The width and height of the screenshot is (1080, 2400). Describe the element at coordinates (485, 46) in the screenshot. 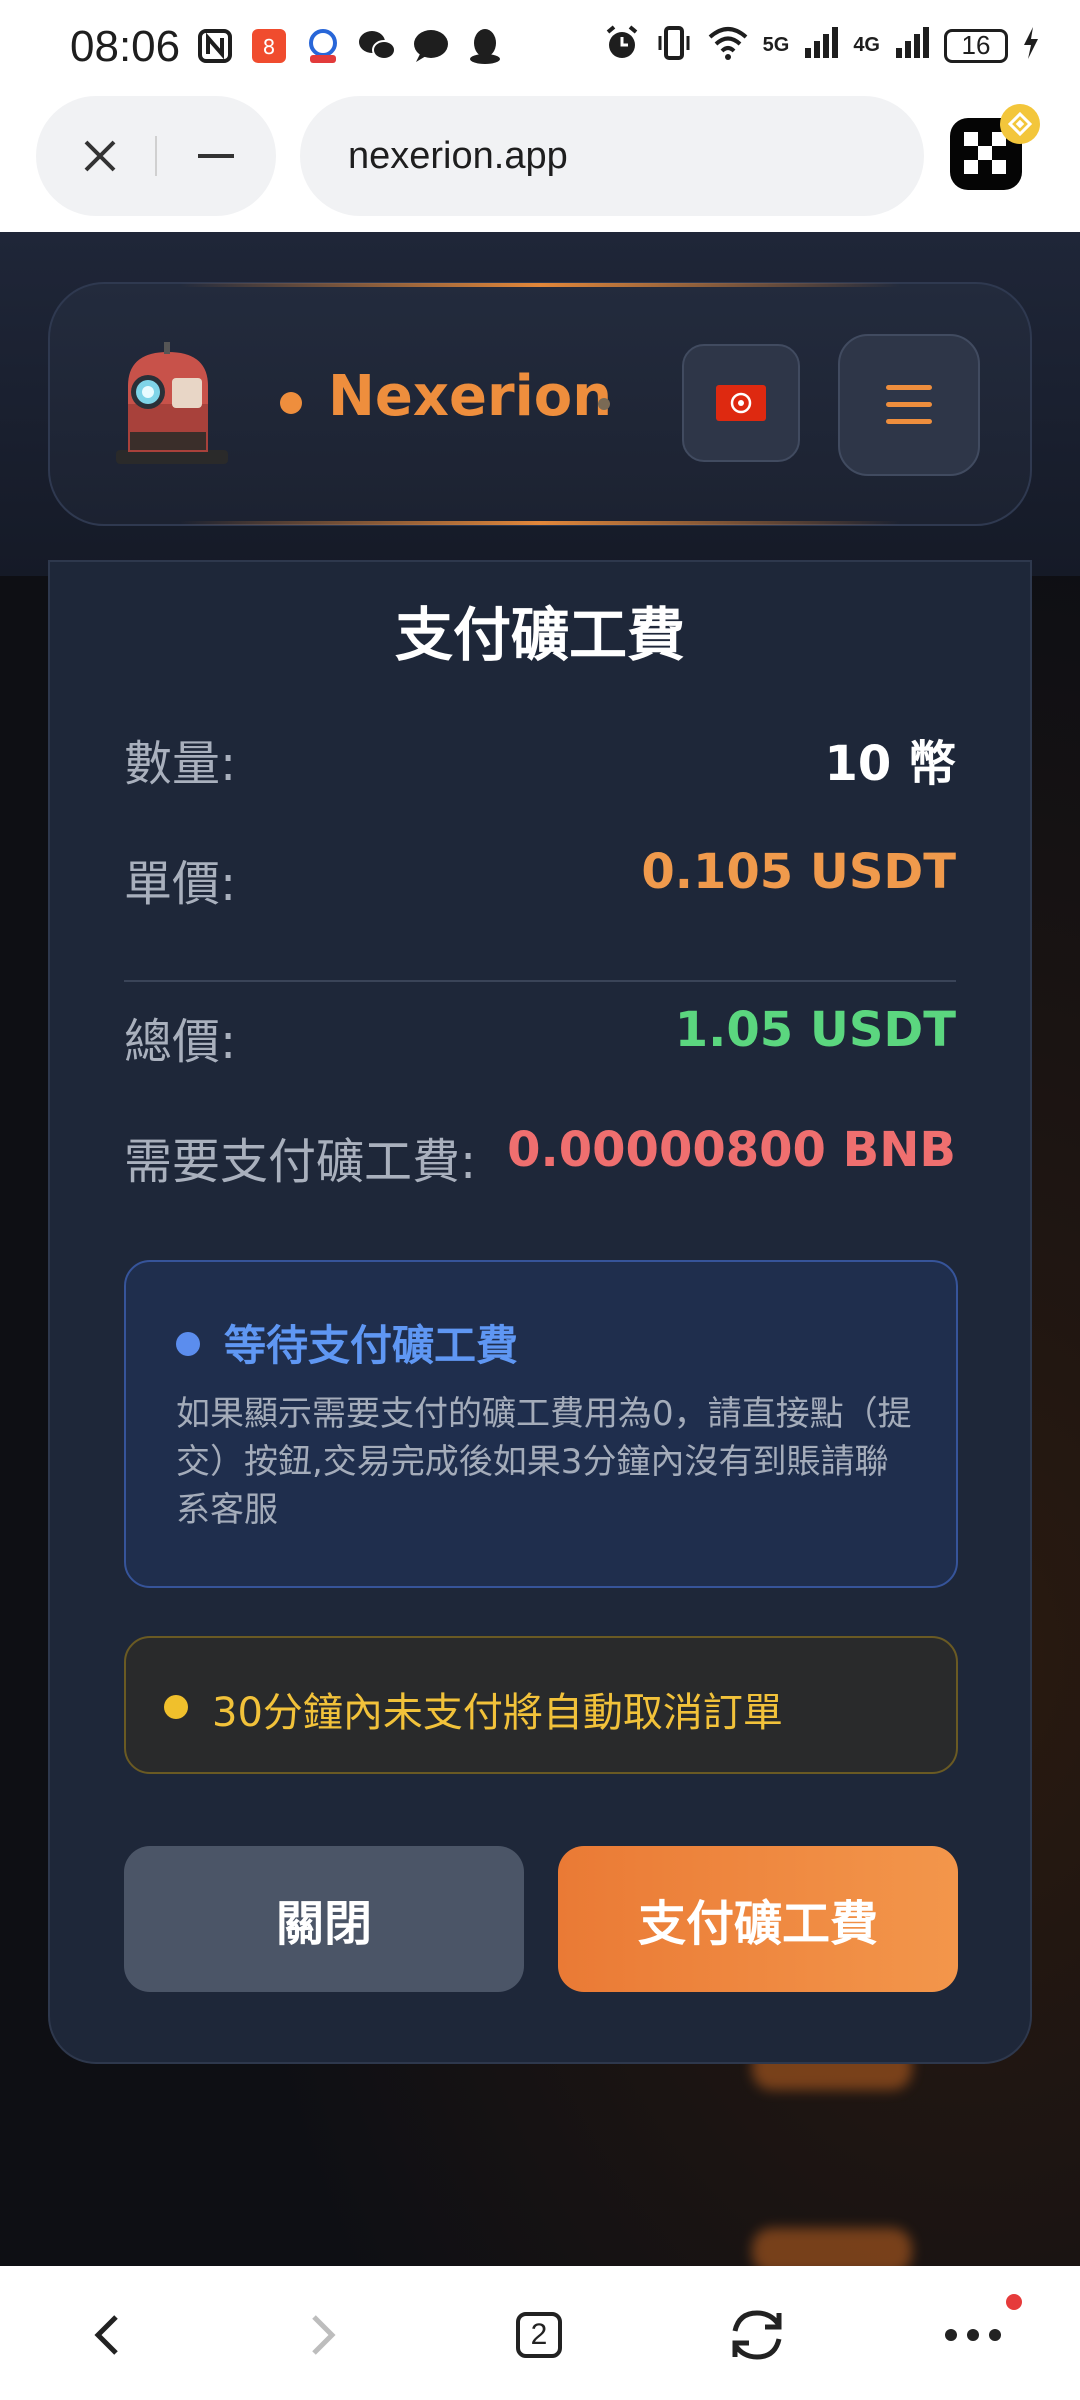

I see `qq-icon` at that location.